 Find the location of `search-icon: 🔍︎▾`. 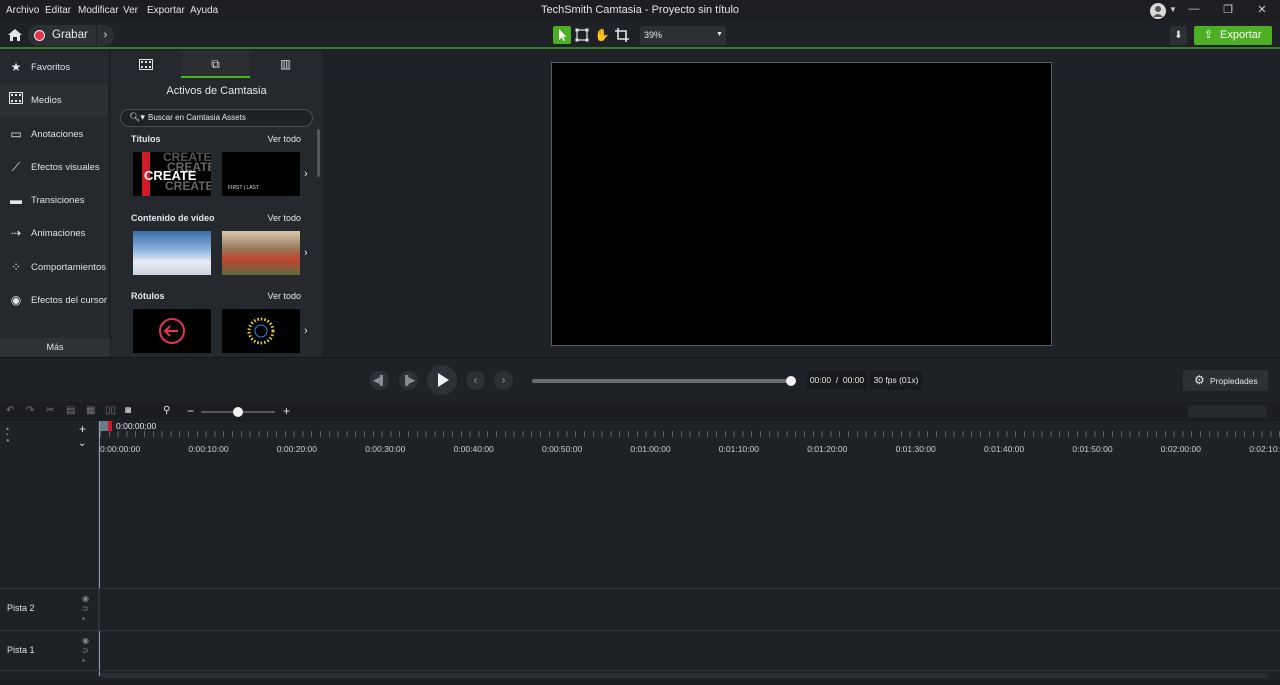

search-icon: 🔍︎▾ is located at coordinates (137, 117).